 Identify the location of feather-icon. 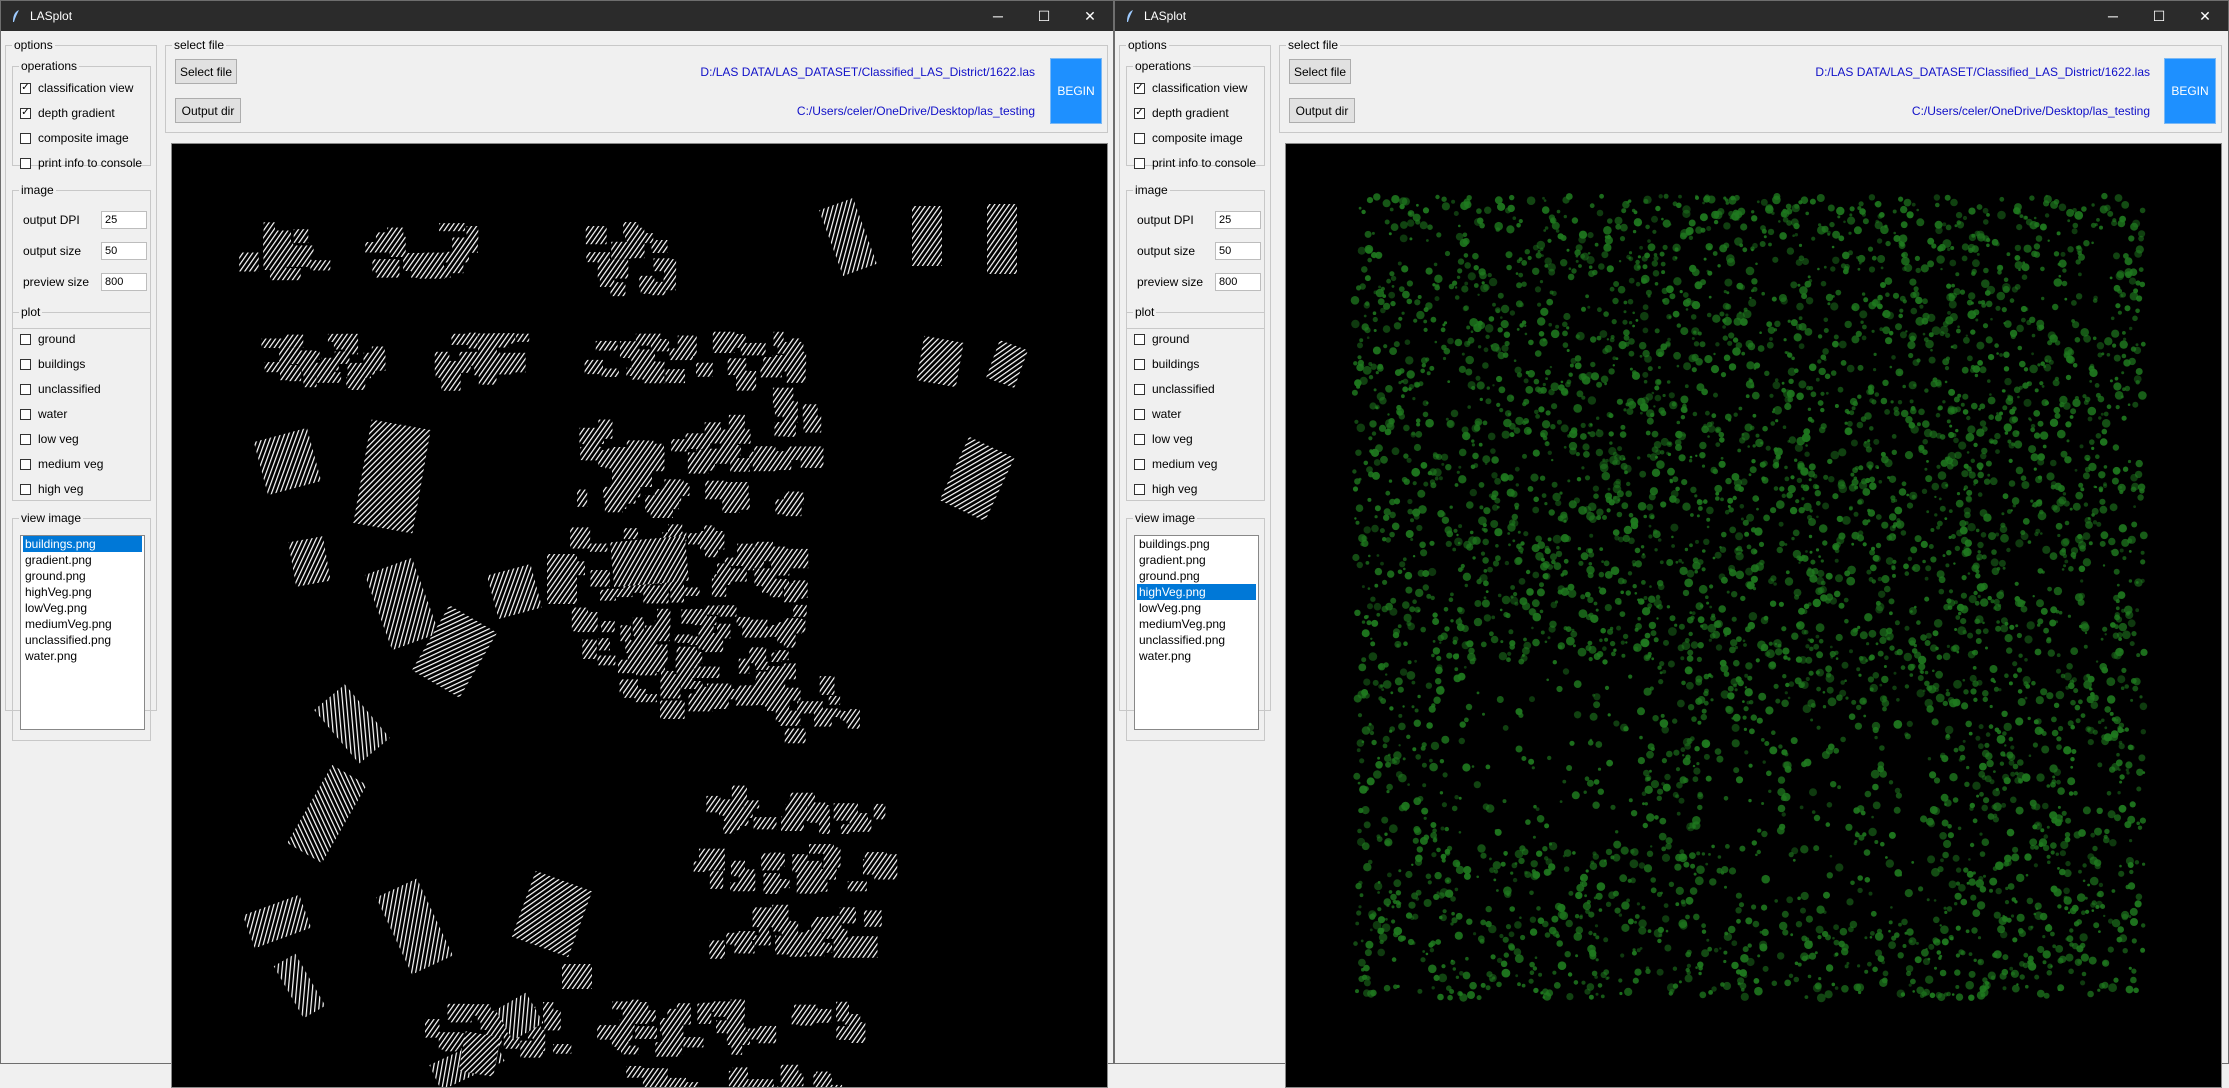
(1130, 16).